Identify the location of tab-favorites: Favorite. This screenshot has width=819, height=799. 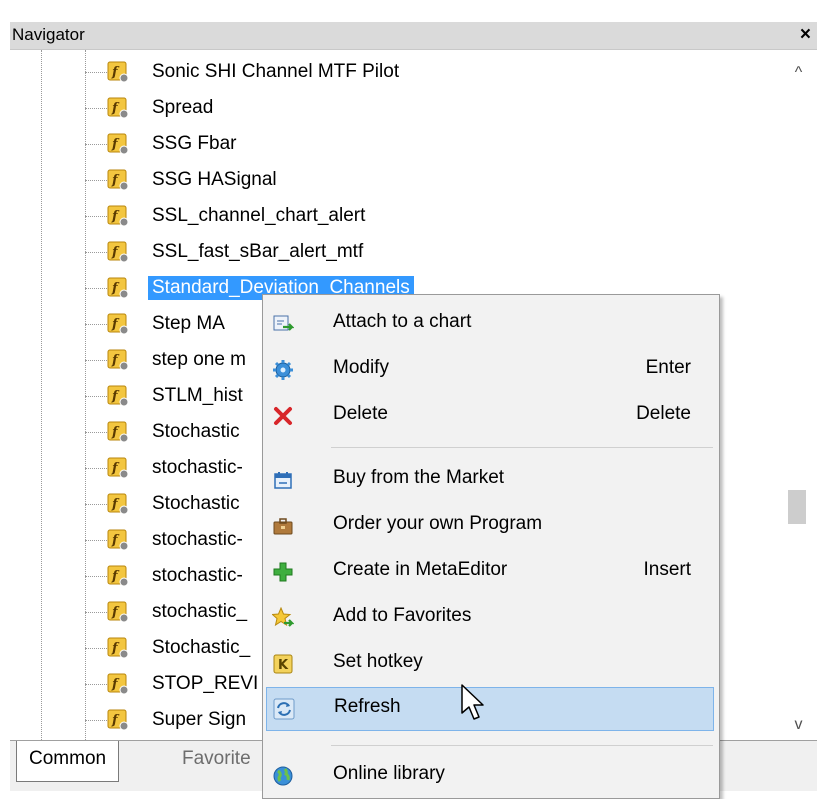
(216, 761).